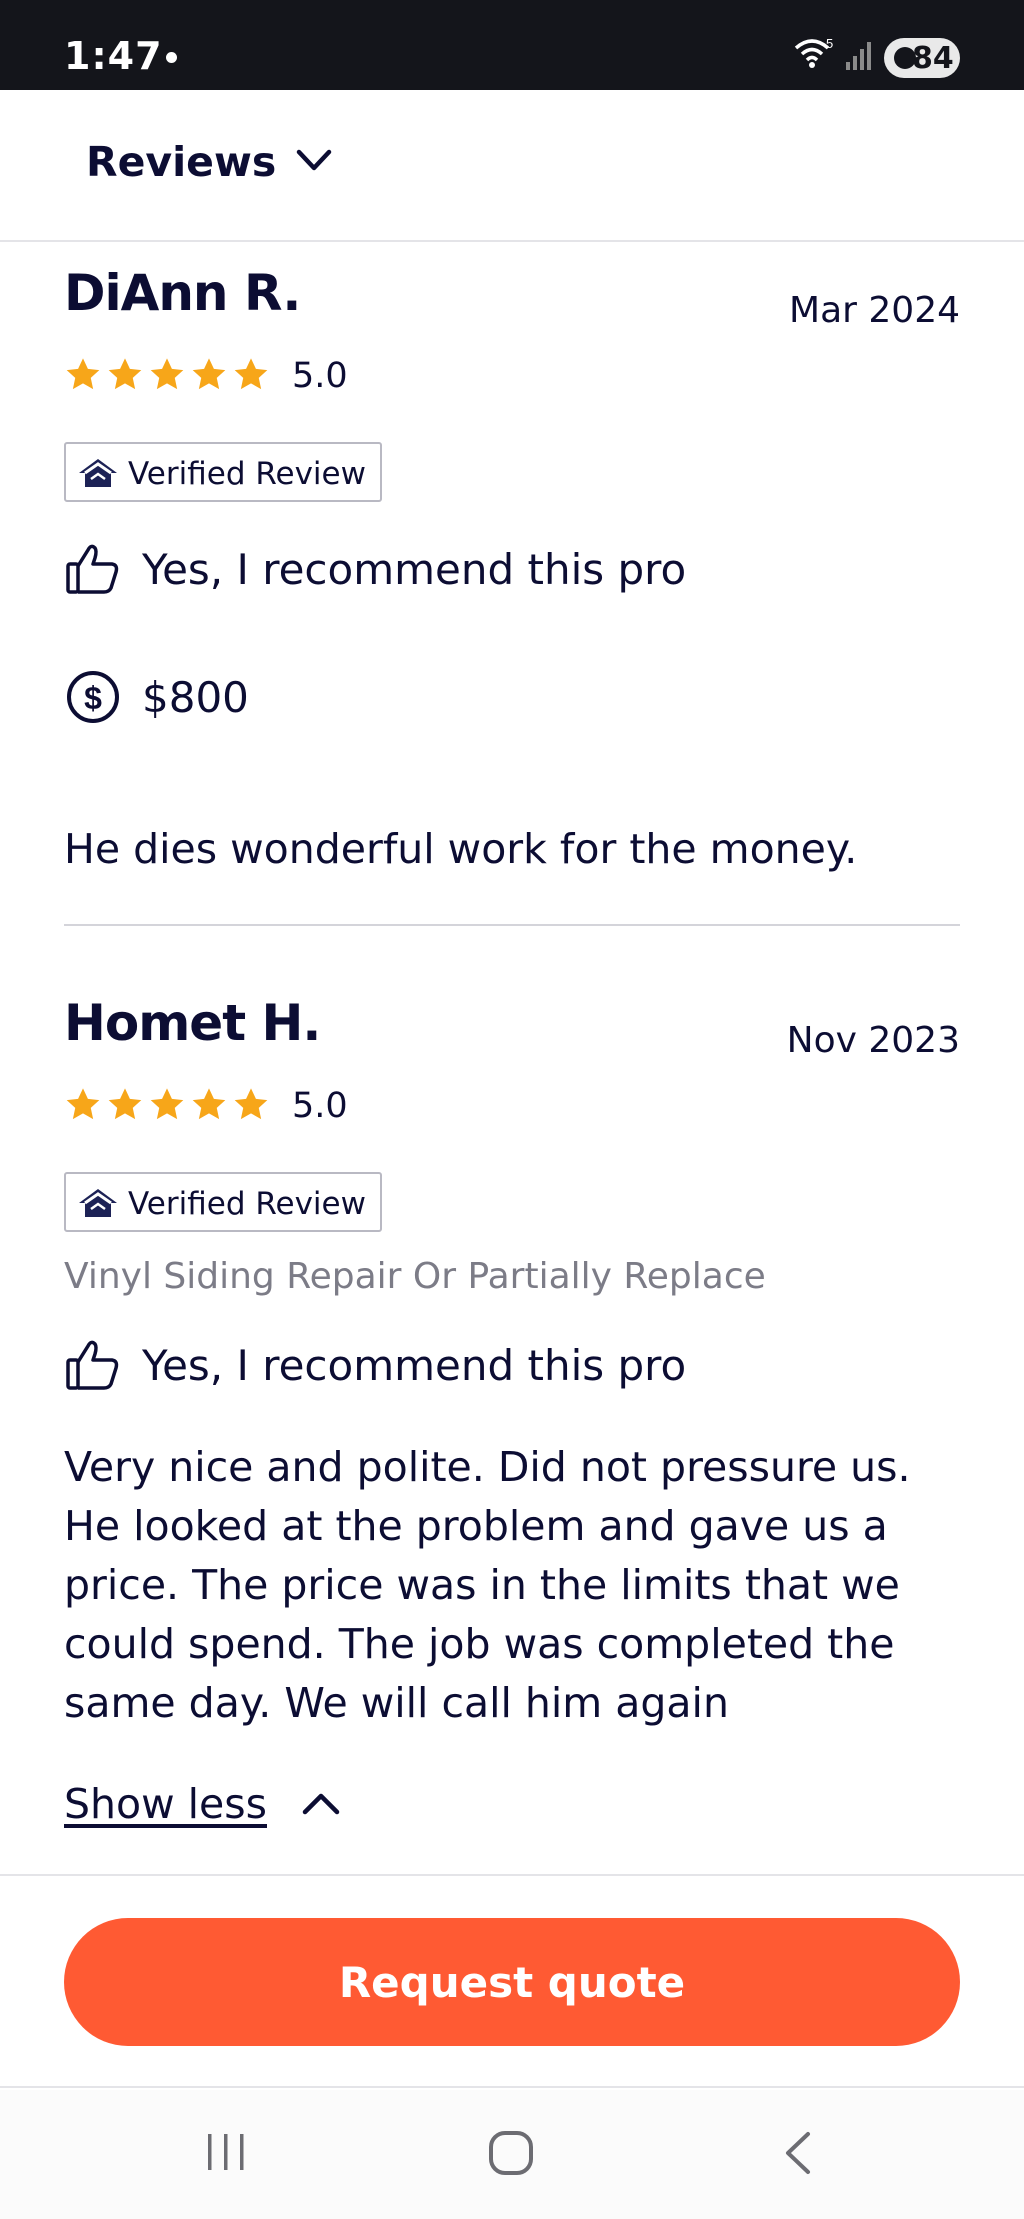 Image resolution: width=1024 pixels, height=2219 pixels. Describe the element at coordinates (314, 163) in the screenshot. I see `chevron-down-icon` at that location.